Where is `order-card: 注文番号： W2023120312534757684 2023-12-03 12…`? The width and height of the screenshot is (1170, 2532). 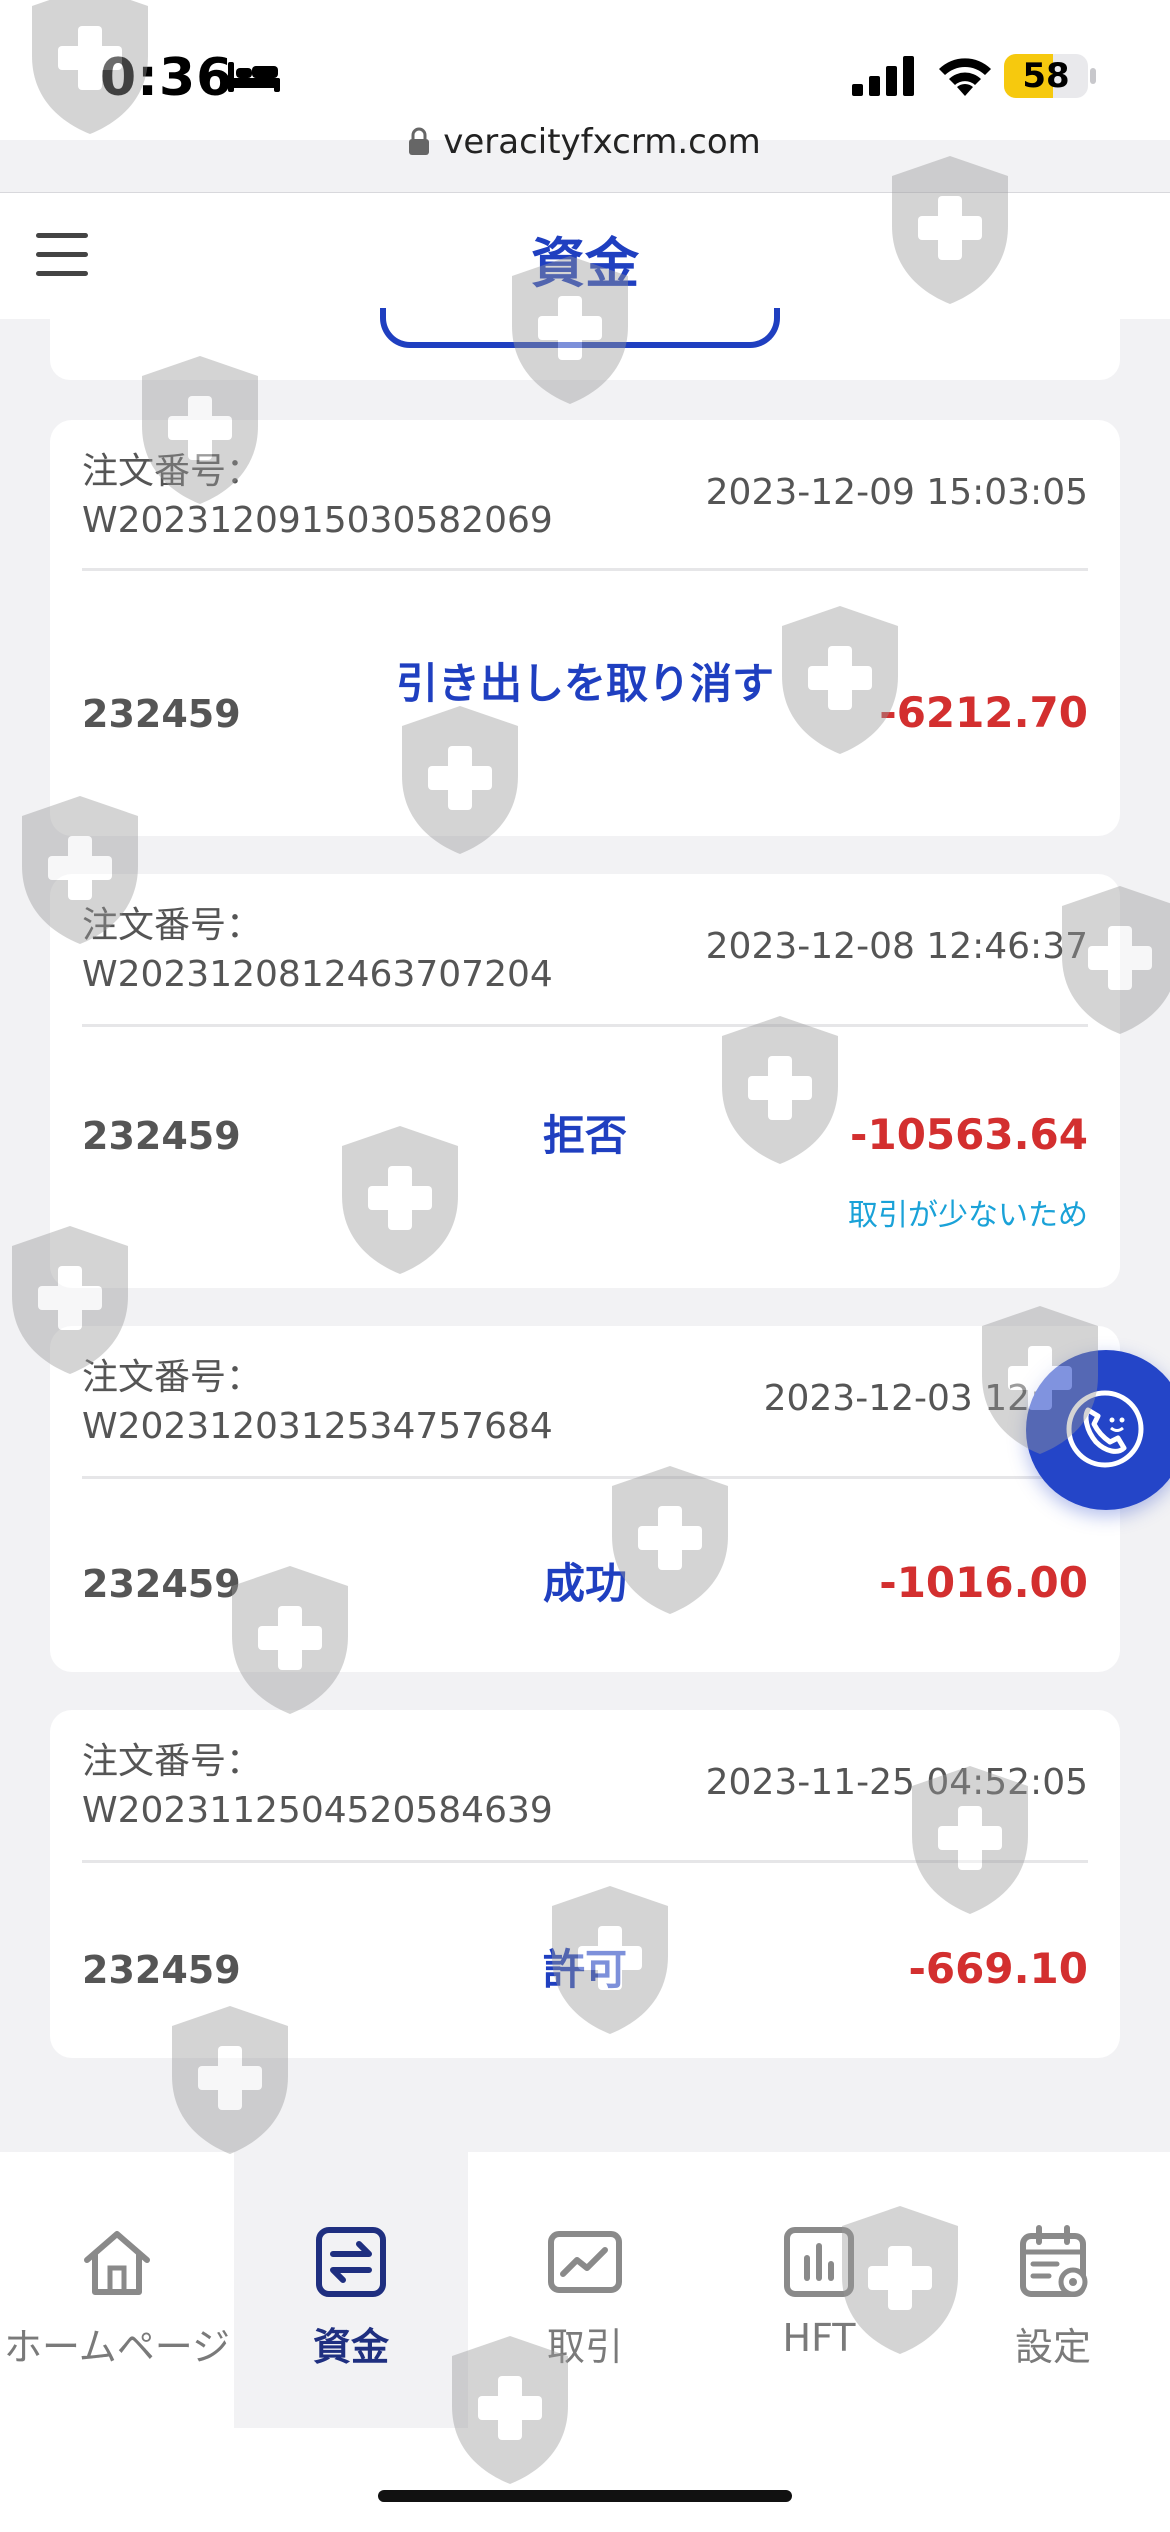 order-card: 注文番号： W2023120312534757684 2023-12-03 12… is located at coordinates (585, 1499).